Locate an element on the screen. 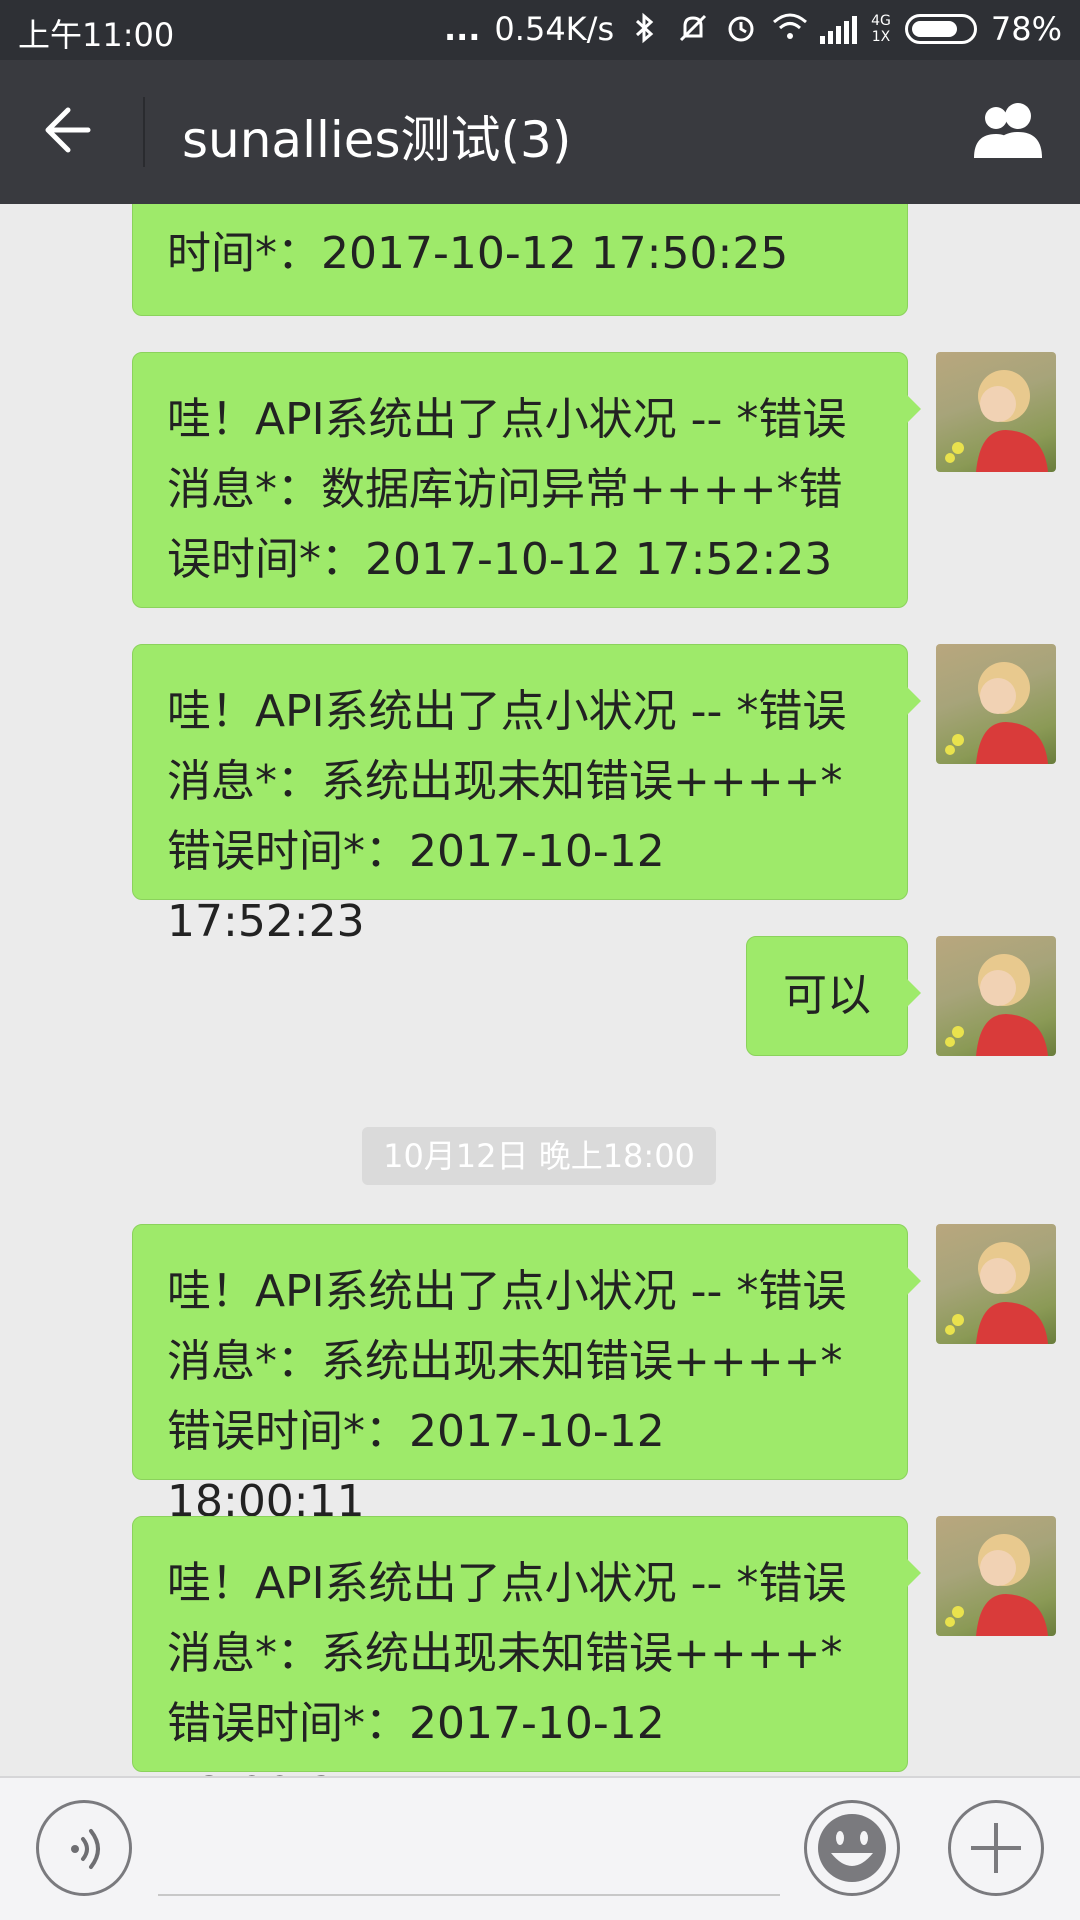 The image size is (1080, 1920). status-bar: 上午11:00 ... 0.54K/s 4G 1X 78% is located at coordinates (540, 30).